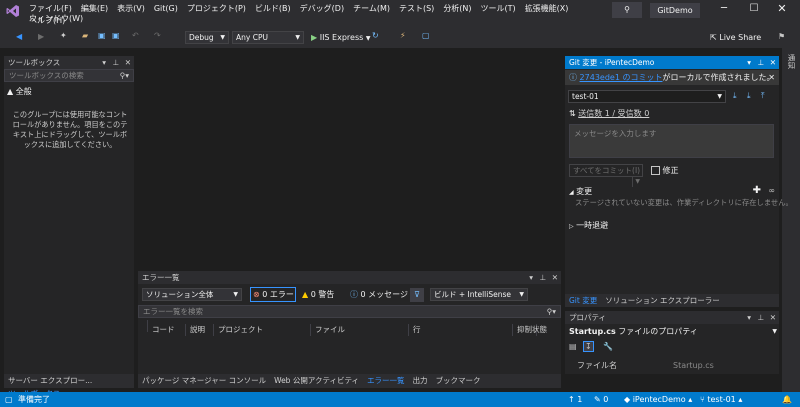  What do you see at coordinates (318, 294) in the screenshot?
I see `warnings-filter-button: ▲ 0 警告` at bounding box center [318, 294].